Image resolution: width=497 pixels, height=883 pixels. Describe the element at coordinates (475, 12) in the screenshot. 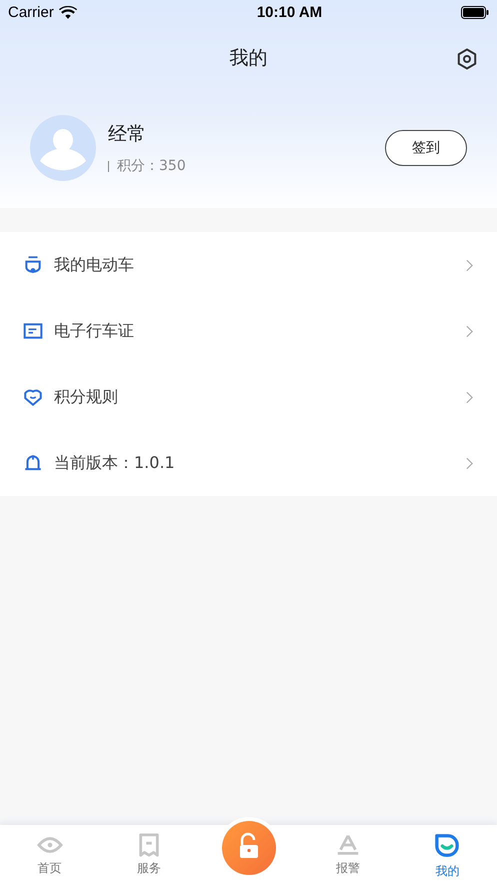

I see `battery-icon` at that location.